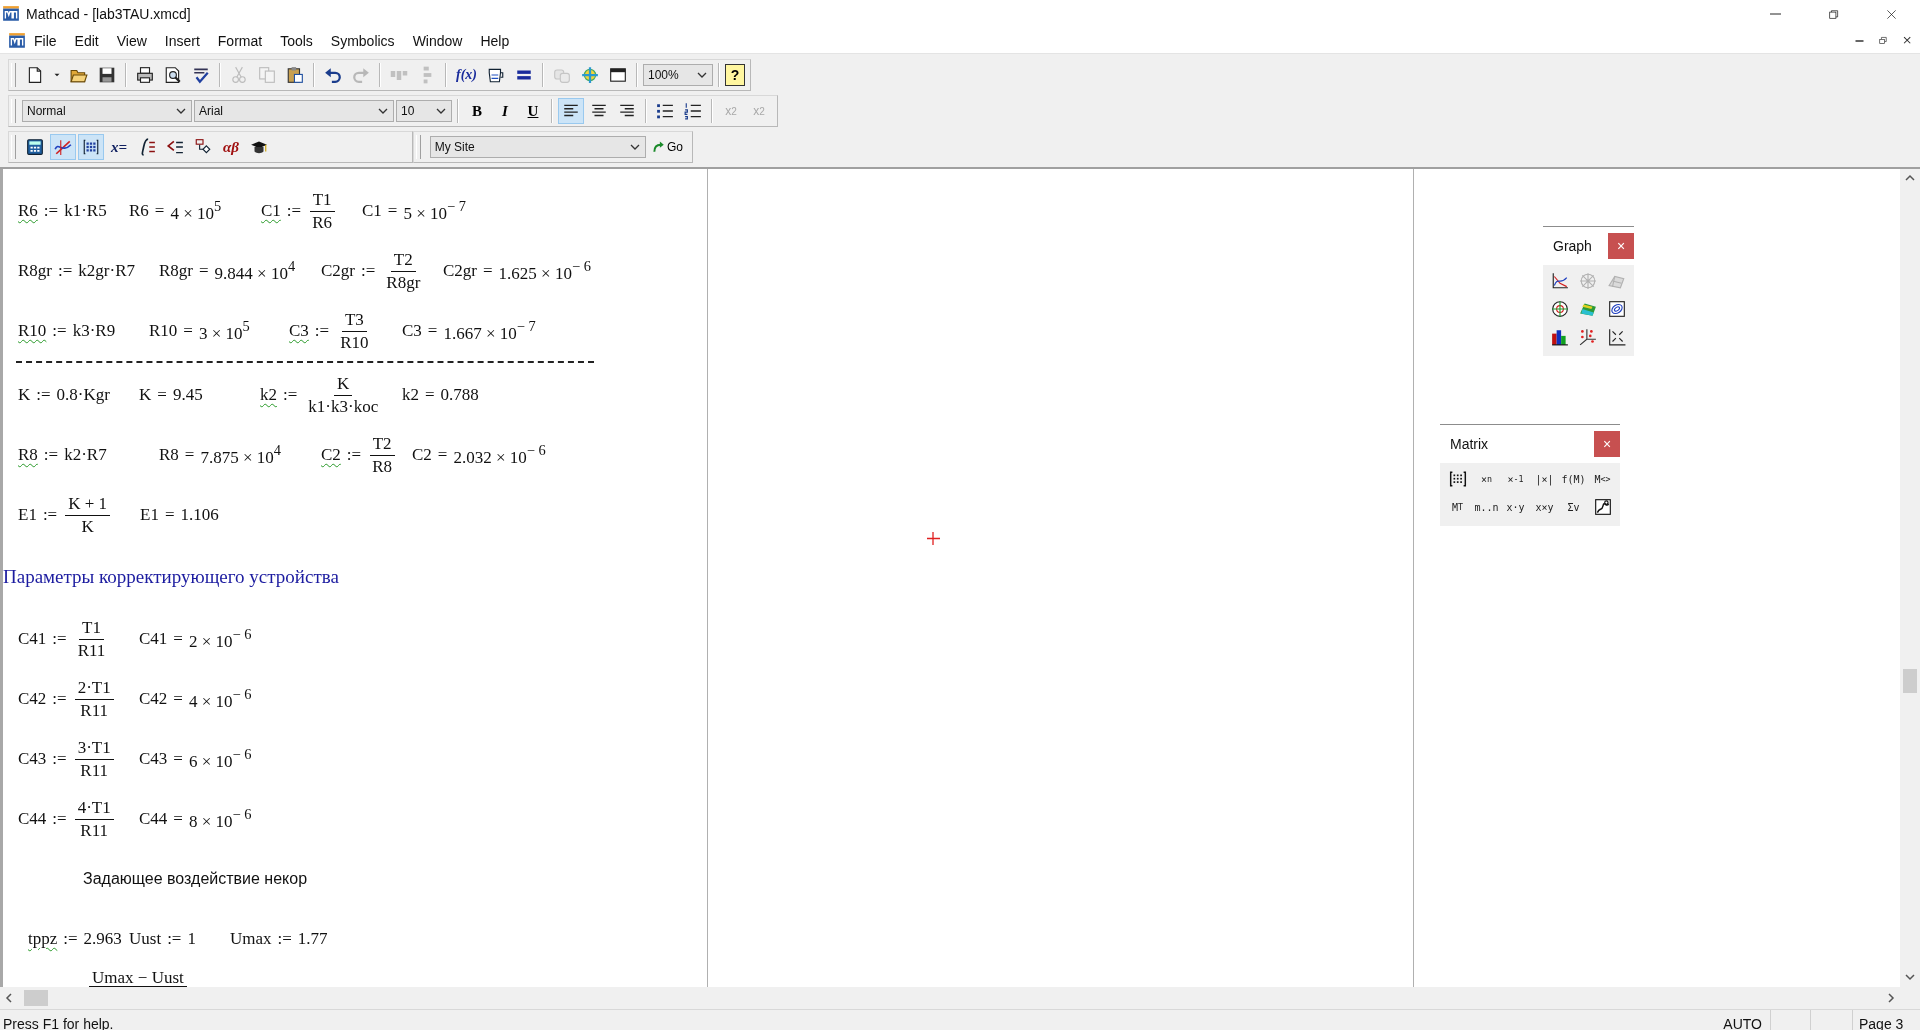 The height and width of the screenshot is (1030, 1920). I want to click on math-expression: C41 = 2 × 10$^{− 6}$, so click(195, 639).